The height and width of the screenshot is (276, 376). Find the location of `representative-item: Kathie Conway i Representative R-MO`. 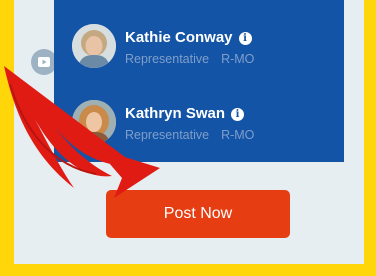

representative-item: Kathie Conway i Representative R-MO is located at coordinates (206, 48).